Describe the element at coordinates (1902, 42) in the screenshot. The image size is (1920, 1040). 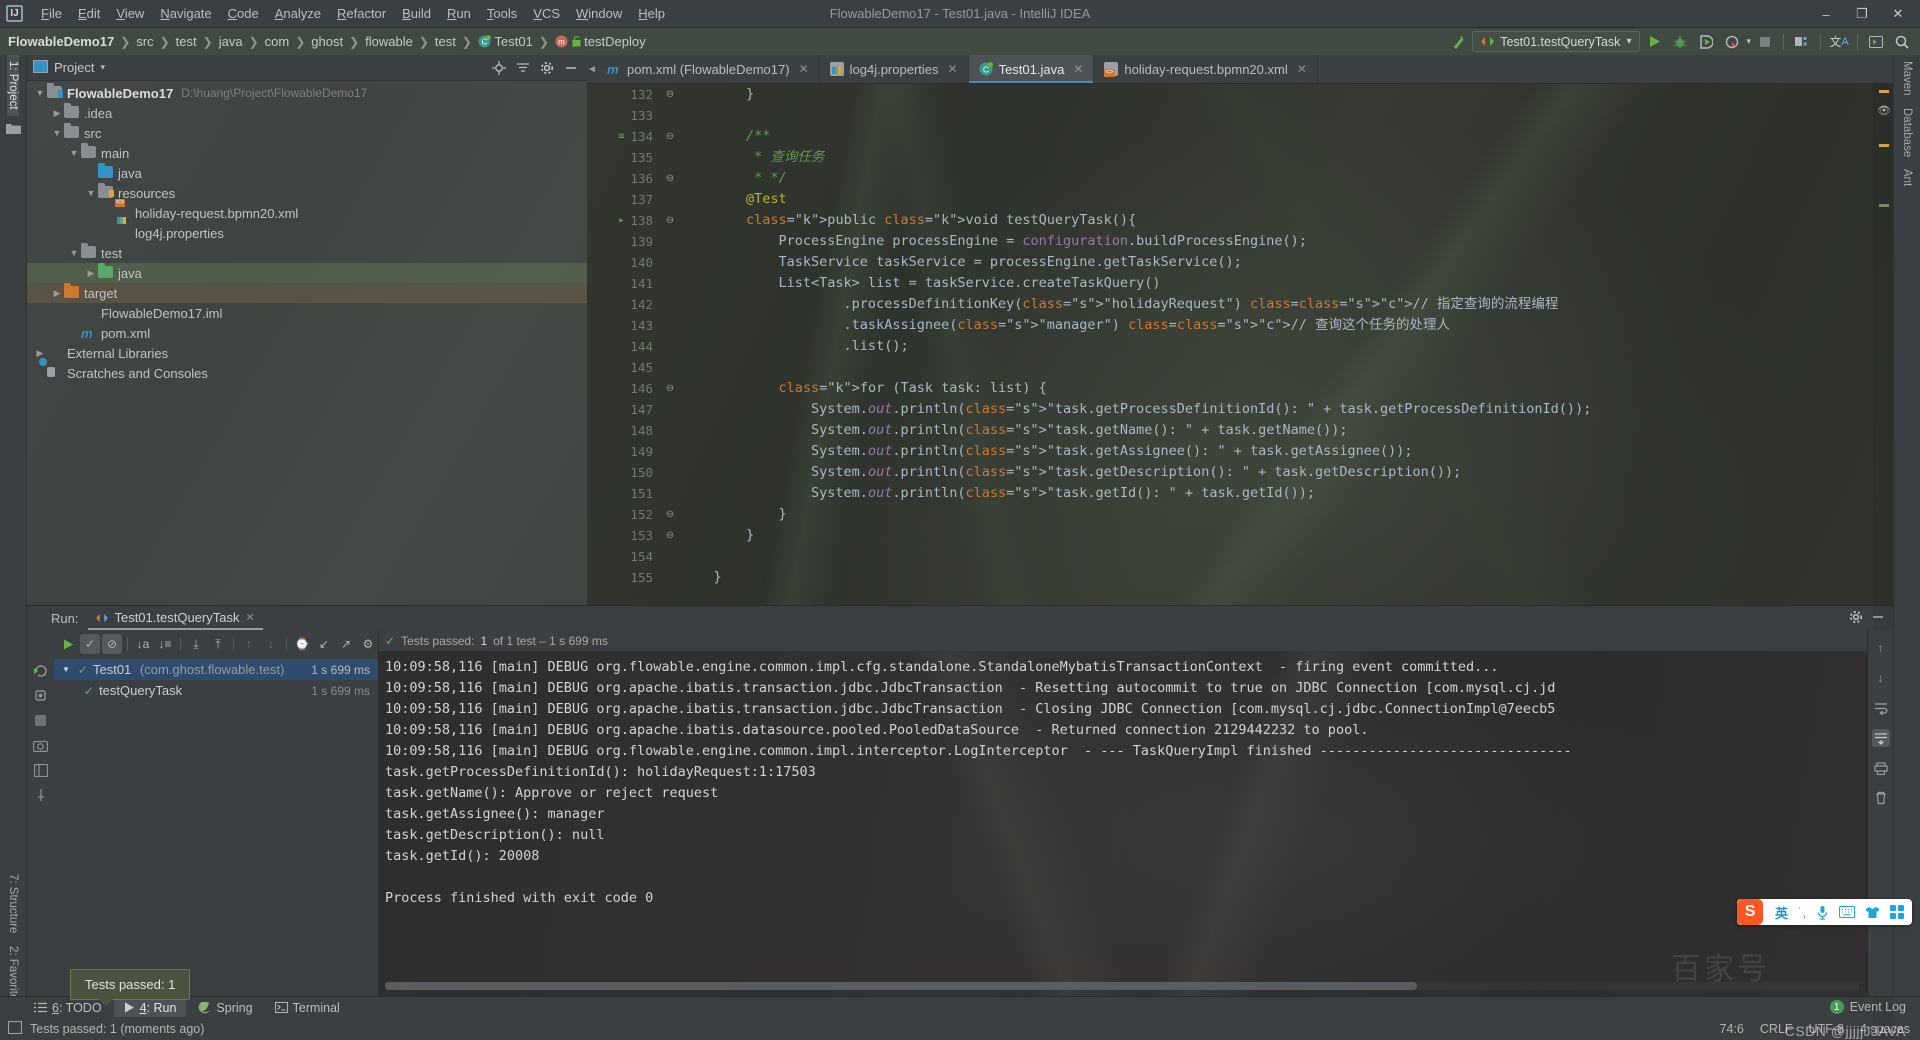
I see `search-everywhere-button` at that location.